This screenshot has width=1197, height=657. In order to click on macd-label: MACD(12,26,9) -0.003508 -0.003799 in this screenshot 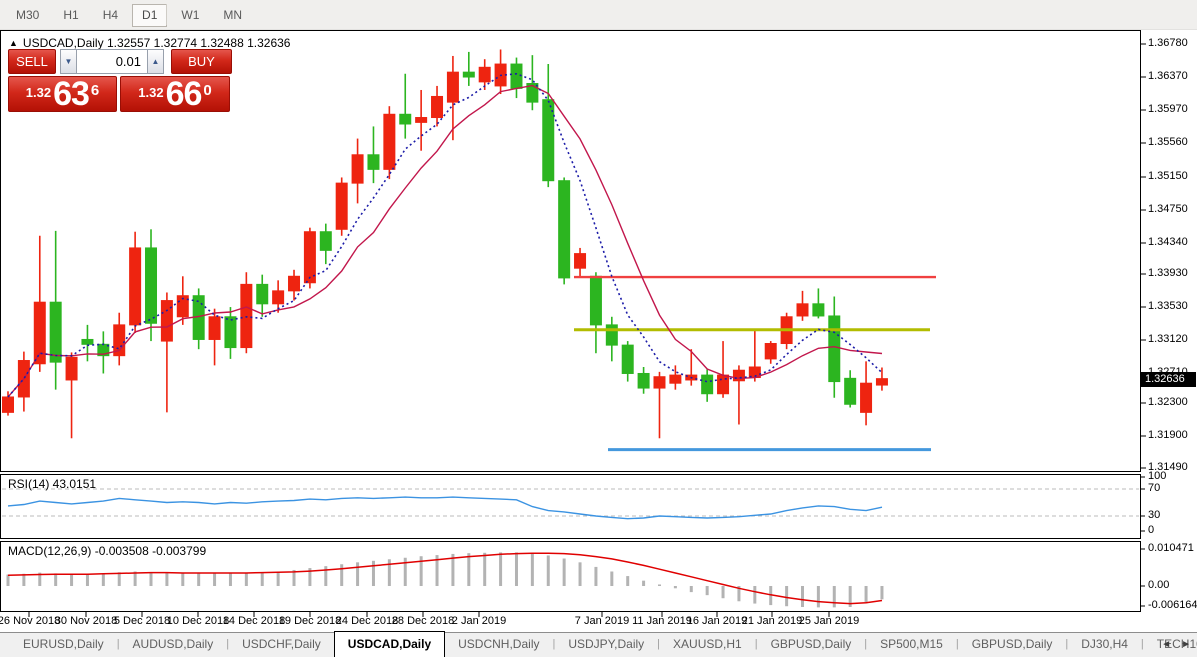, I will do `click(107, 551)`.